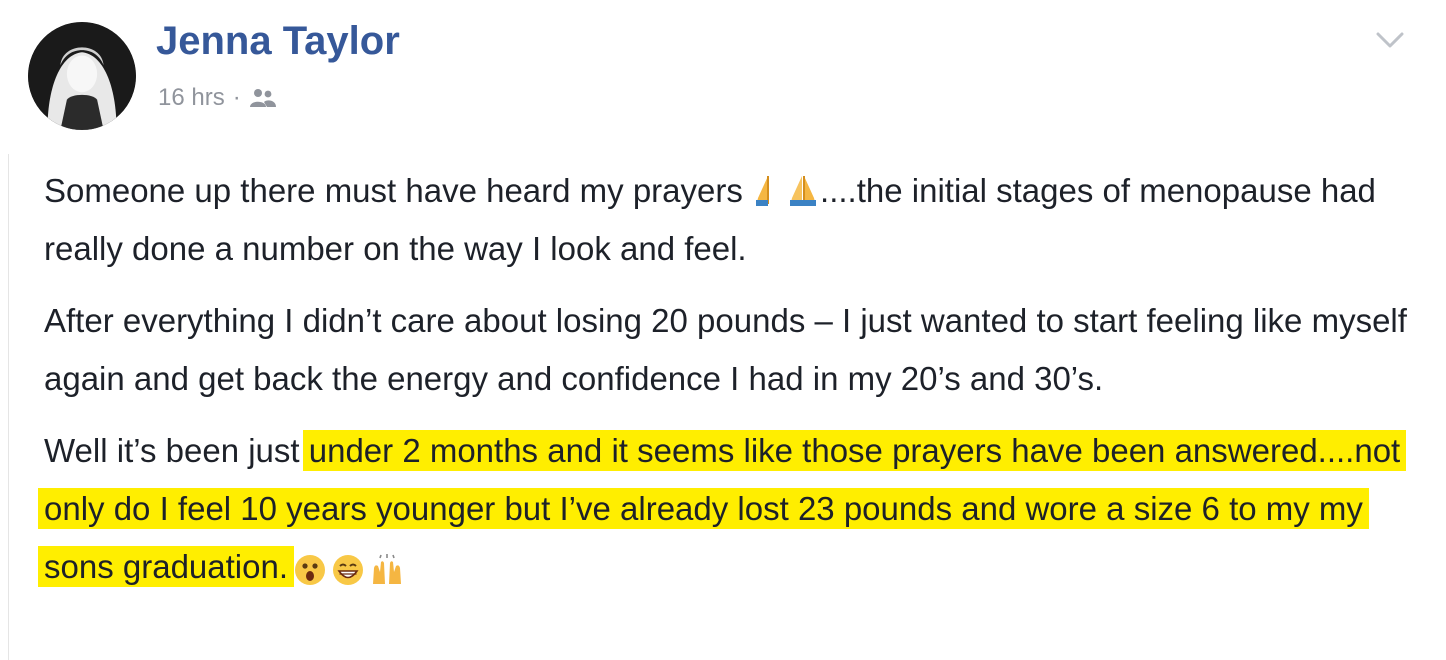  What do you see at coordinates (387, 575) in the screenshot?
I see `raising-hands-emoji` at bounding box center [387, 575].